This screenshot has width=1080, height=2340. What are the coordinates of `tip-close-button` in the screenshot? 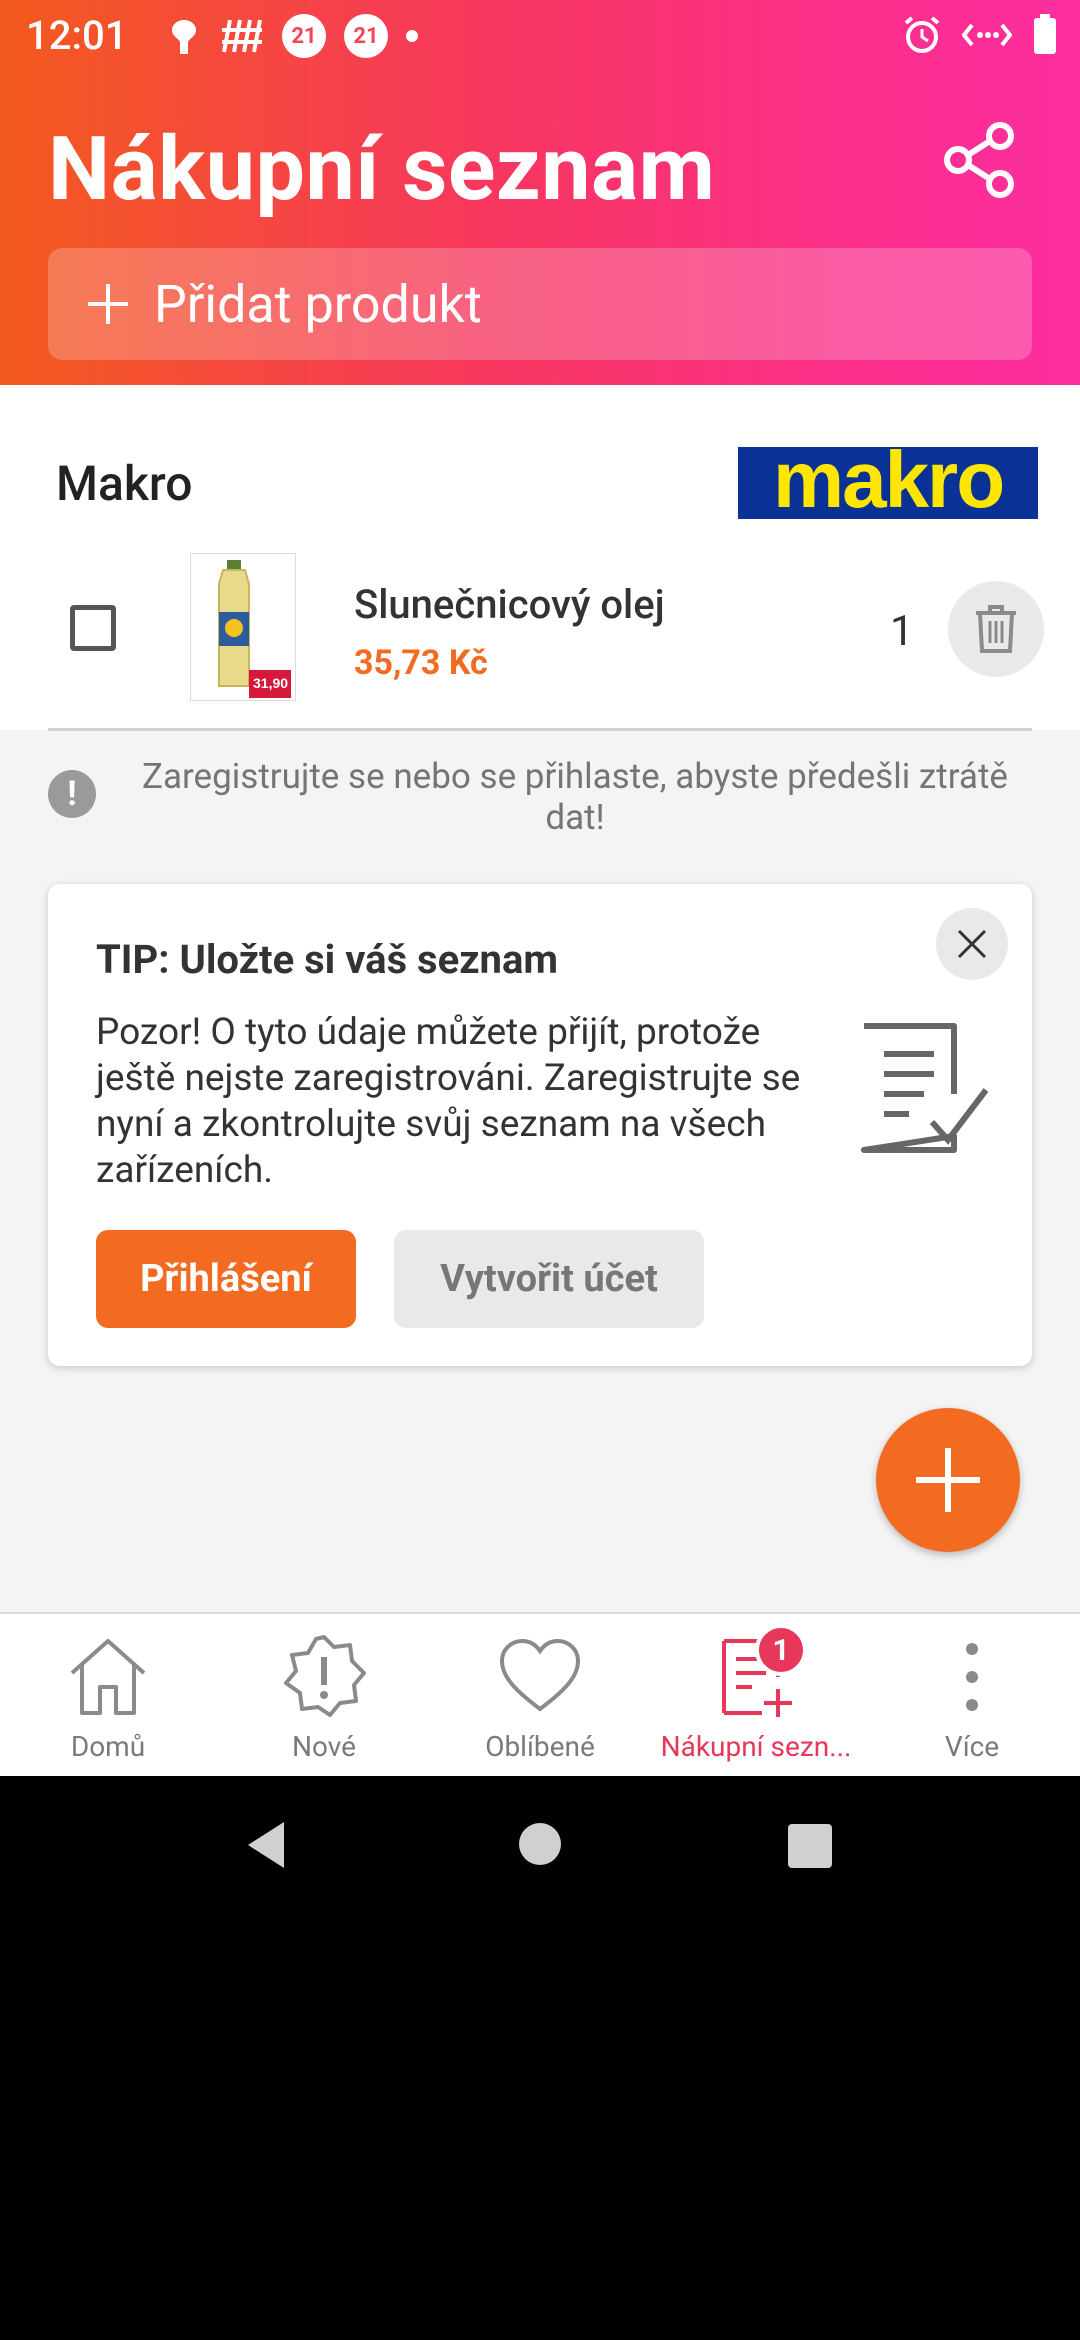 It's located at (972, 944).